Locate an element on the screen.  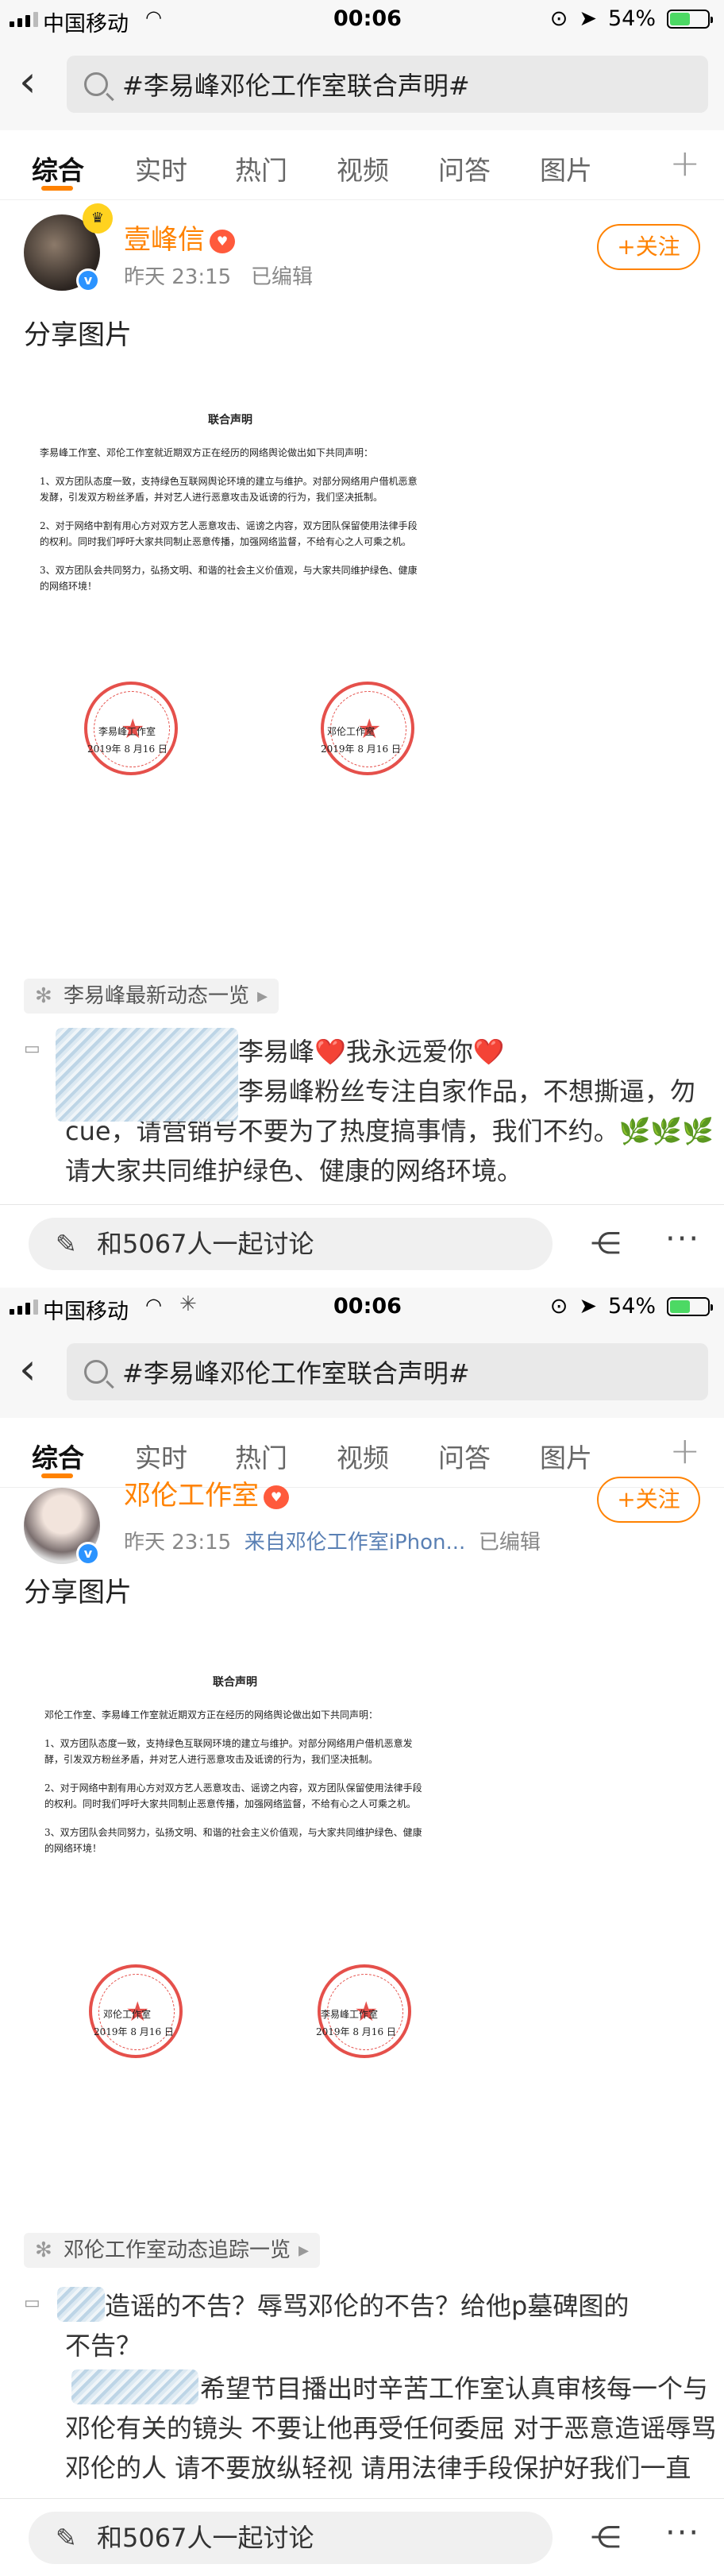
date-right: 2019年 8 月16 日 is located at coordinates (361, 749).